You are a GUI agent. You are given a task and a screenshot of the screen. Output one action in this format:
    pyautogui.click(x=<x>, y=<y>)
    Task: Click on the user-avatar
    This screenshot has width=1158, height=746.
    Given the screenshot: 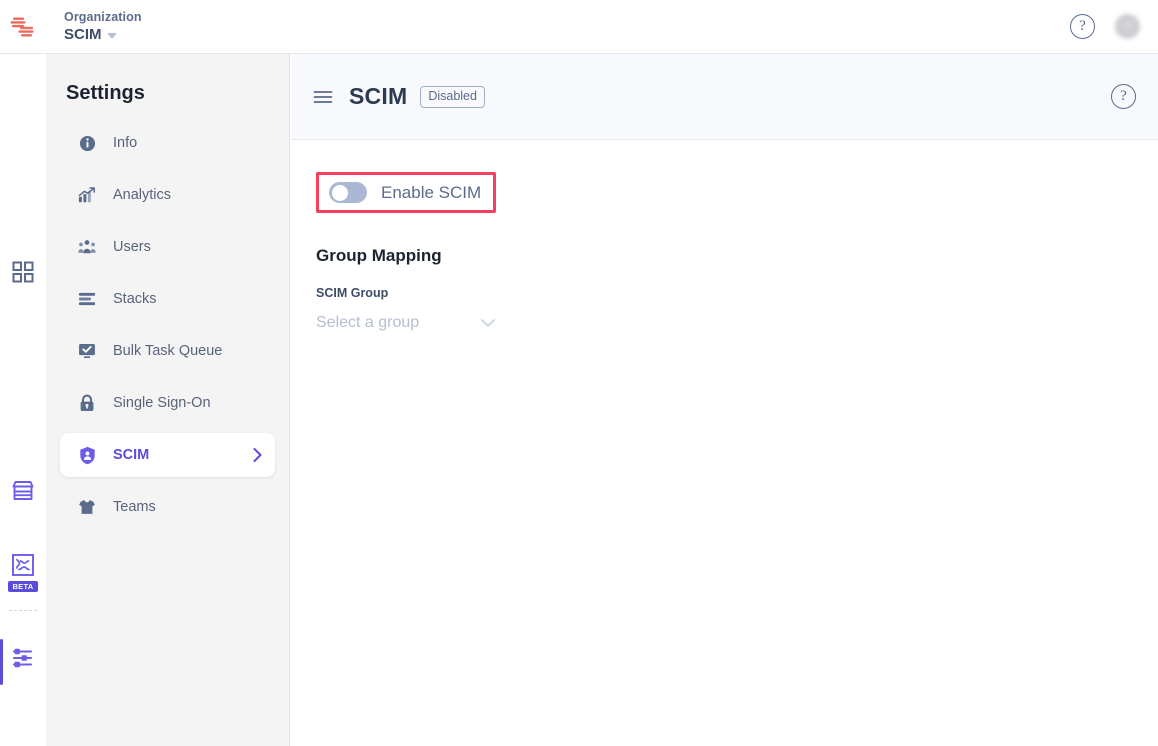 What is the action you would take?
    pyautogui.click(x=1127, y=26)
    